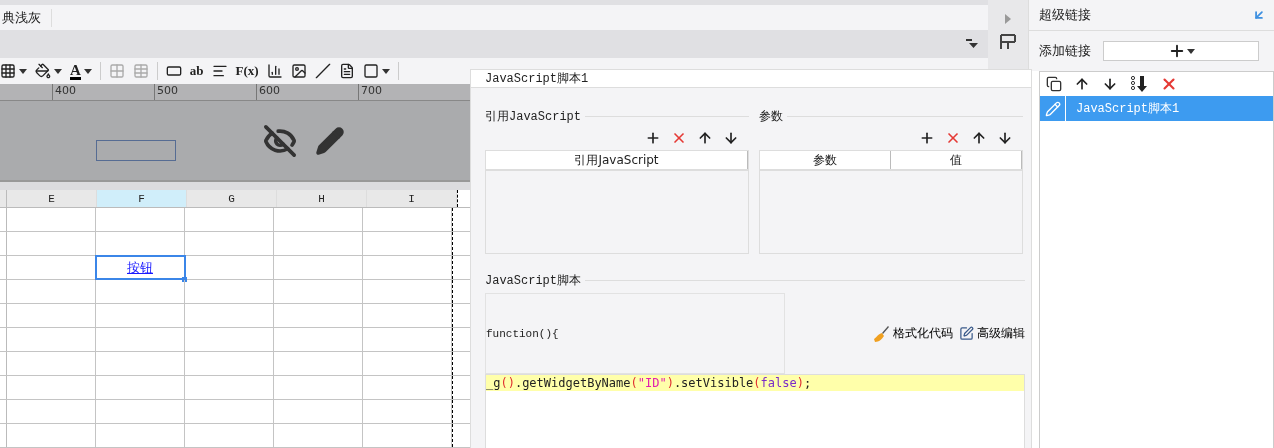 The image size is (1274, 448). What do you see at coordinates (617, 160) in the screenshot?
I see `column-header: 引用JavaScript` at bounding box center [617, 160].